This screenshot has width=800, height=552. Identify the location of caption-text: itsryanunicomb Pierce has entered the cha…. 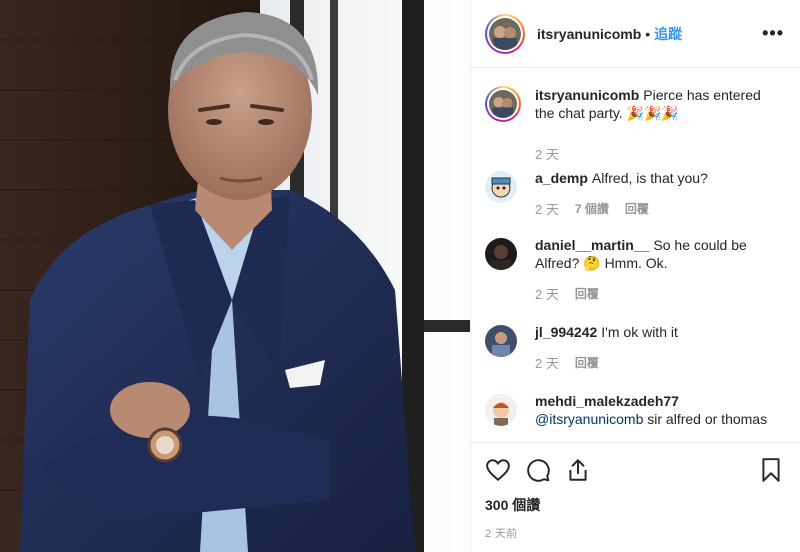
(659, 104).